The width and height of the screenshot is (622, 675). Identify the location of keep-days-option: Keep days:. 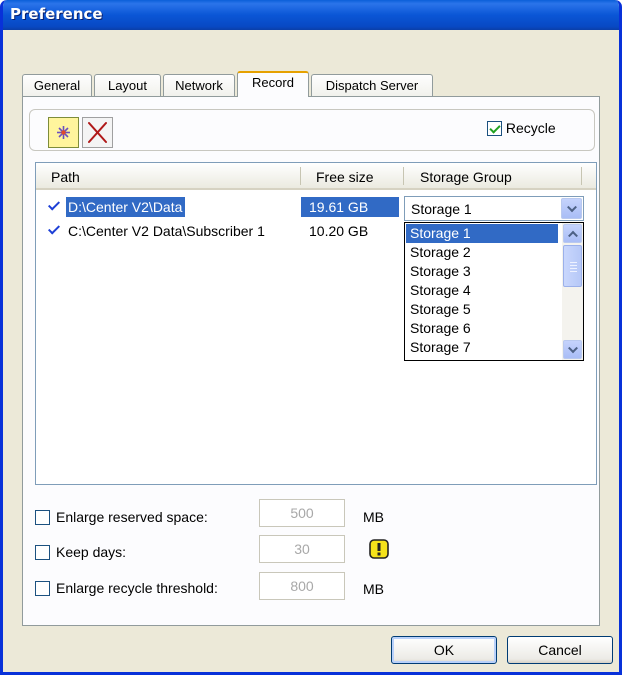
(80, 552).